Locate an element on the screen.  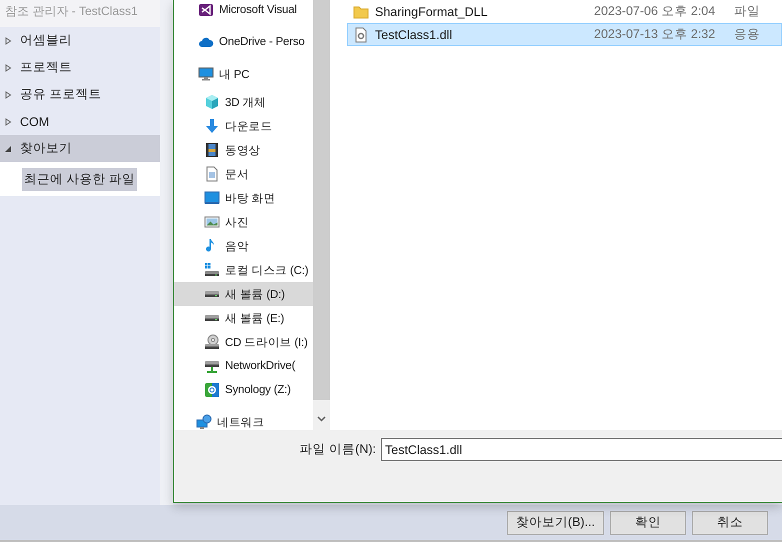
nav-item: 바탕 화면 is located at coordinates (243, 198).